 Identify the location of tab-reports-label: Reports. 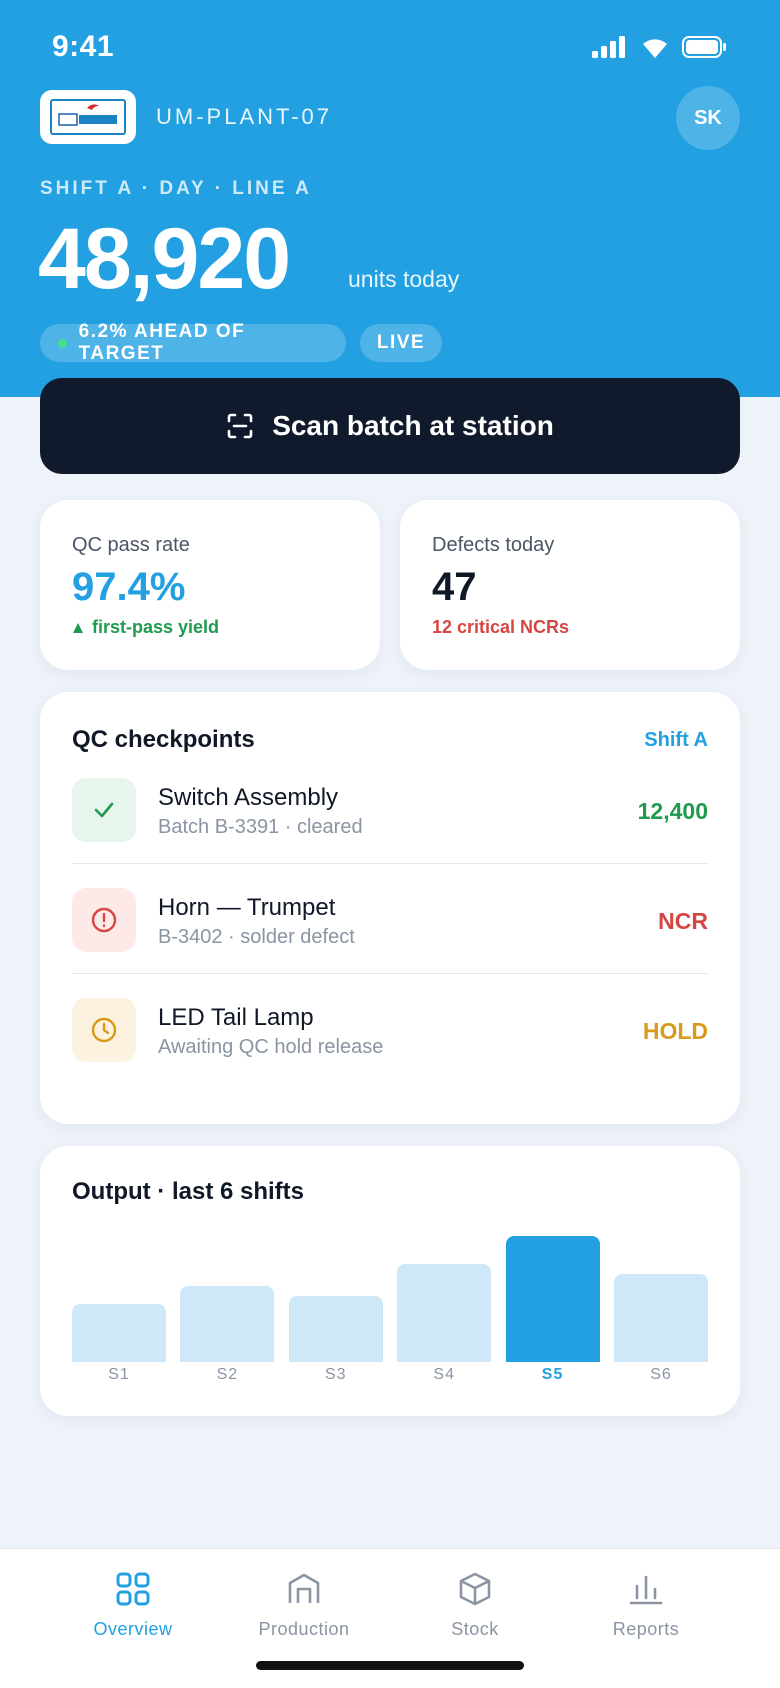
(646, 1629).